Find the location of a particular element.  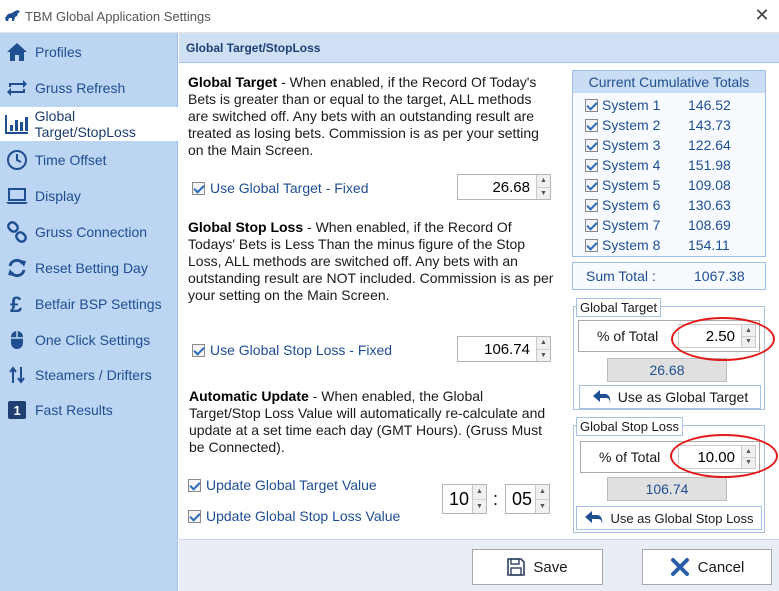

checkbox-label: Update Global Stop Loss Value is located at coordinates (303, 516).